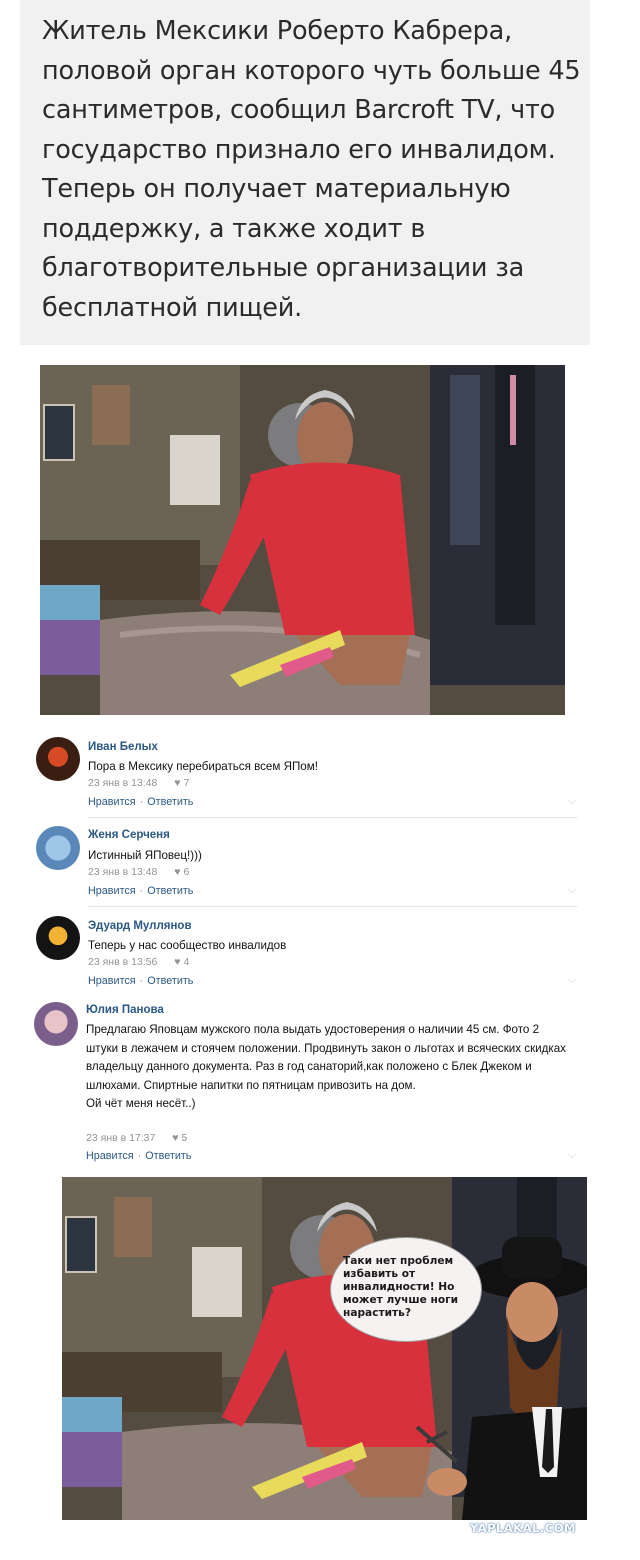 The image size is (640, 1560). What do you see at coordinates (120, 1138) in the screenshot?
I see `comment-date: 23 янв в 17:37` at bounding box center [120, 1138].